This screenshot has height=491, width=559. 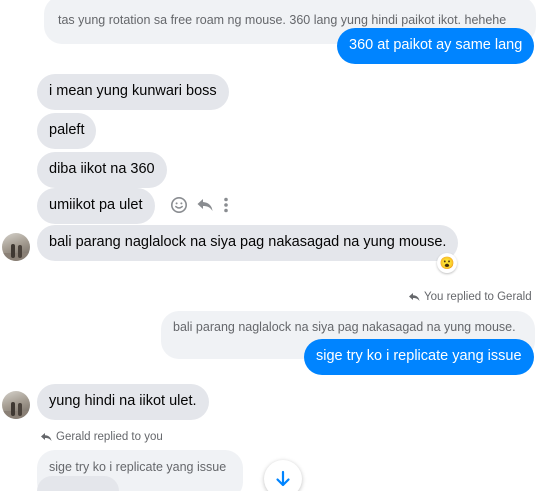 I want to click on incoming-message: umiikot pa ulet, so click(x=96, y=206).